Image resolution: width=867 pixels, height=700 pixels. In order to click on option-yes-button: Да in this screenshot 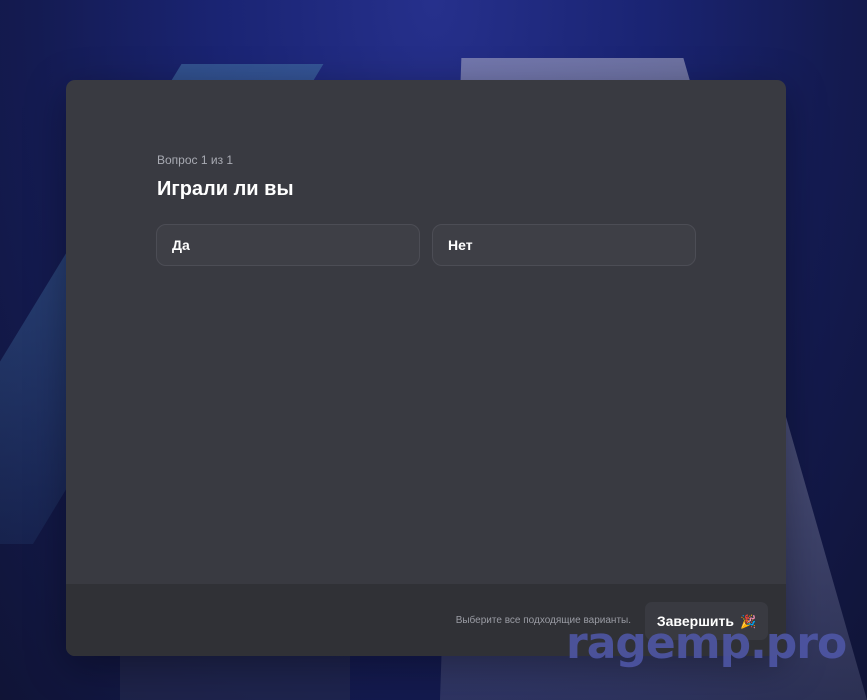, I will do `click(288, 245)`.